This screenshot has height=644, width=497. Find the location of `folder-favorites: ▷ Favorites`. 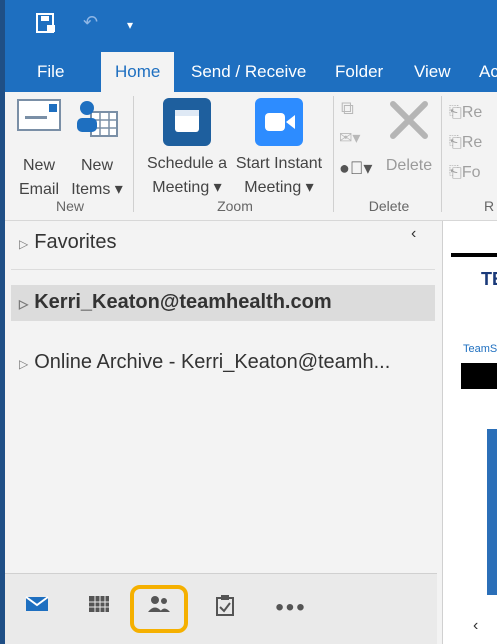

folder-favorites: ▷ Favorites is located at coordinates (67, 242).